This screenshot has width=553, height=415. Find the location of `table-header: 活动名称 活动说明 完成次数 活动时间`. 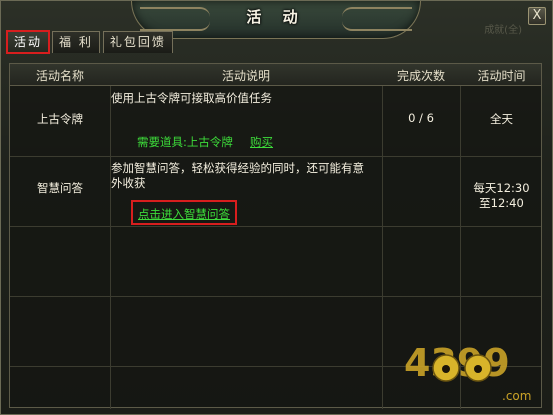

table-header: 活动名称 活动说明 完成次数 活动时间 is located at coordinates (275, 75).